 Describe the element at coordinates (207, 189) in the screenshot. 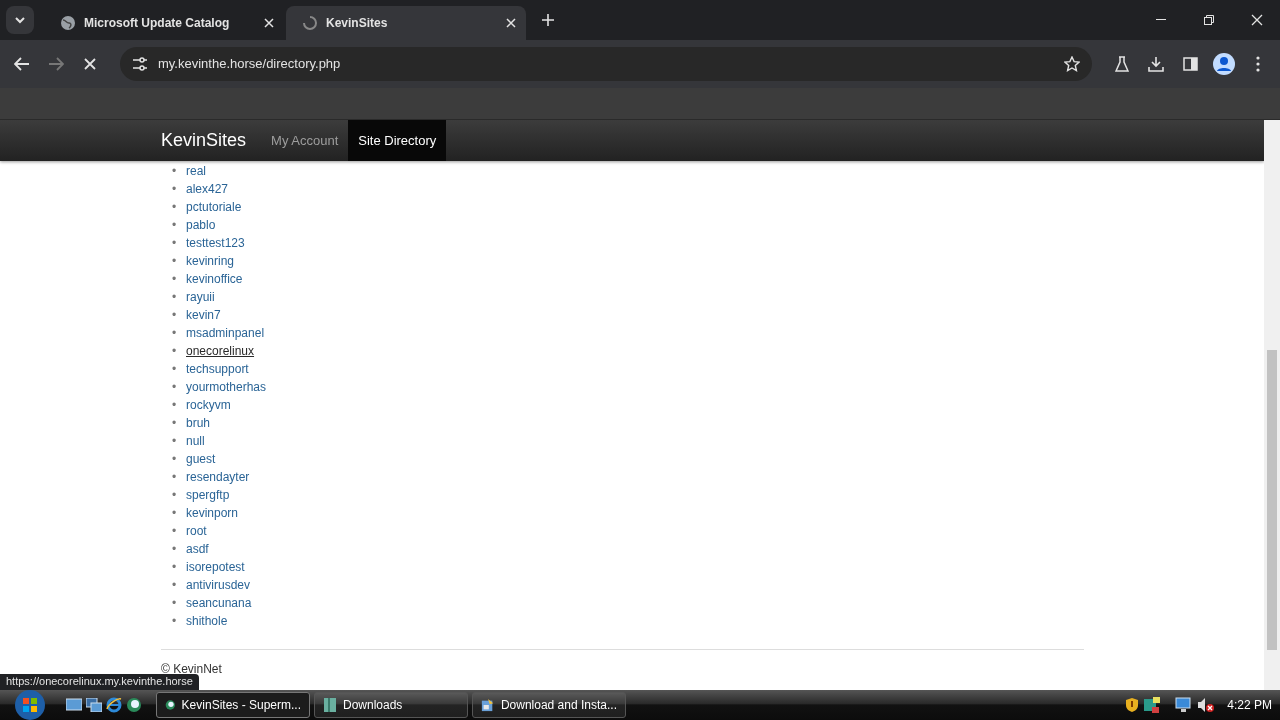

I see `site-link: alex427` at that location.